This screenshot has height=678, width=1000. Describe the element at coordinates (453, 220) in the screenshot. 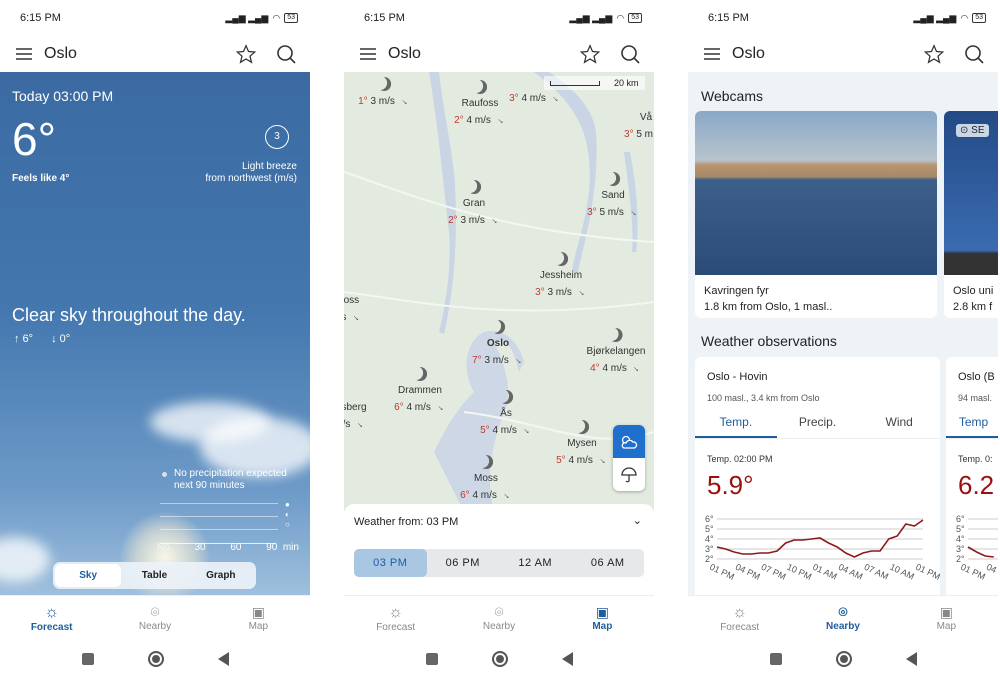

I see `marker-temp: 2°` at that location.